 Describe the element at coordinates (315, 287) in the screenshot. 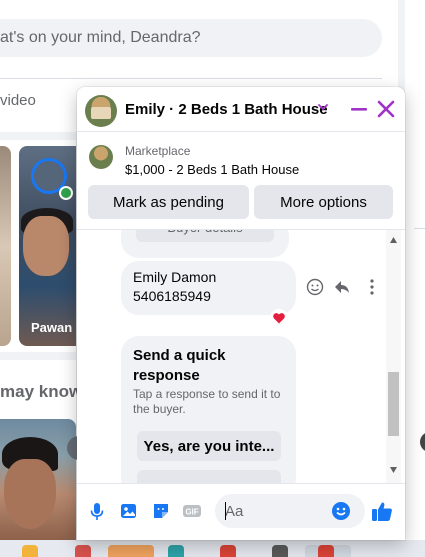

I see `react-emoji-icon` at that location.